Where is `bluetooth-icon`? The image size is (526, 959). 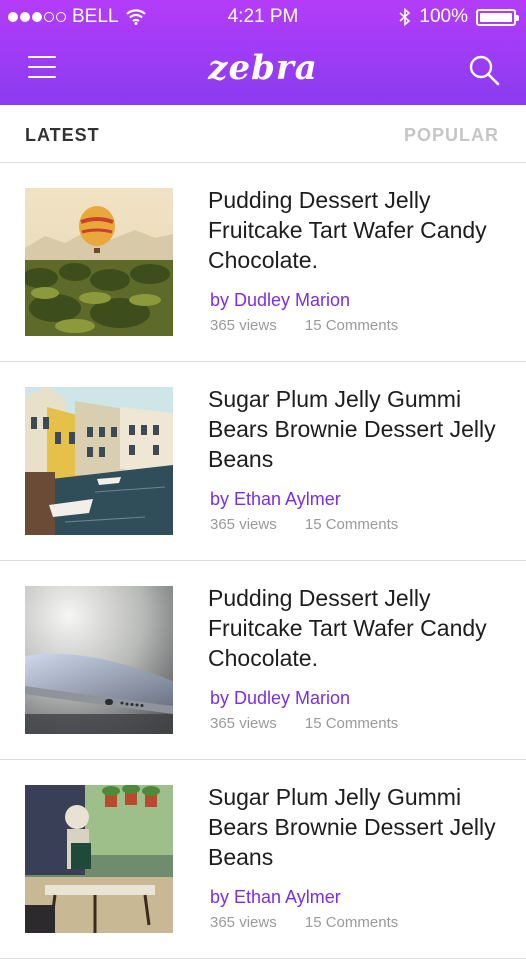 bluetooth-icon is located at coordinates (405, 17).